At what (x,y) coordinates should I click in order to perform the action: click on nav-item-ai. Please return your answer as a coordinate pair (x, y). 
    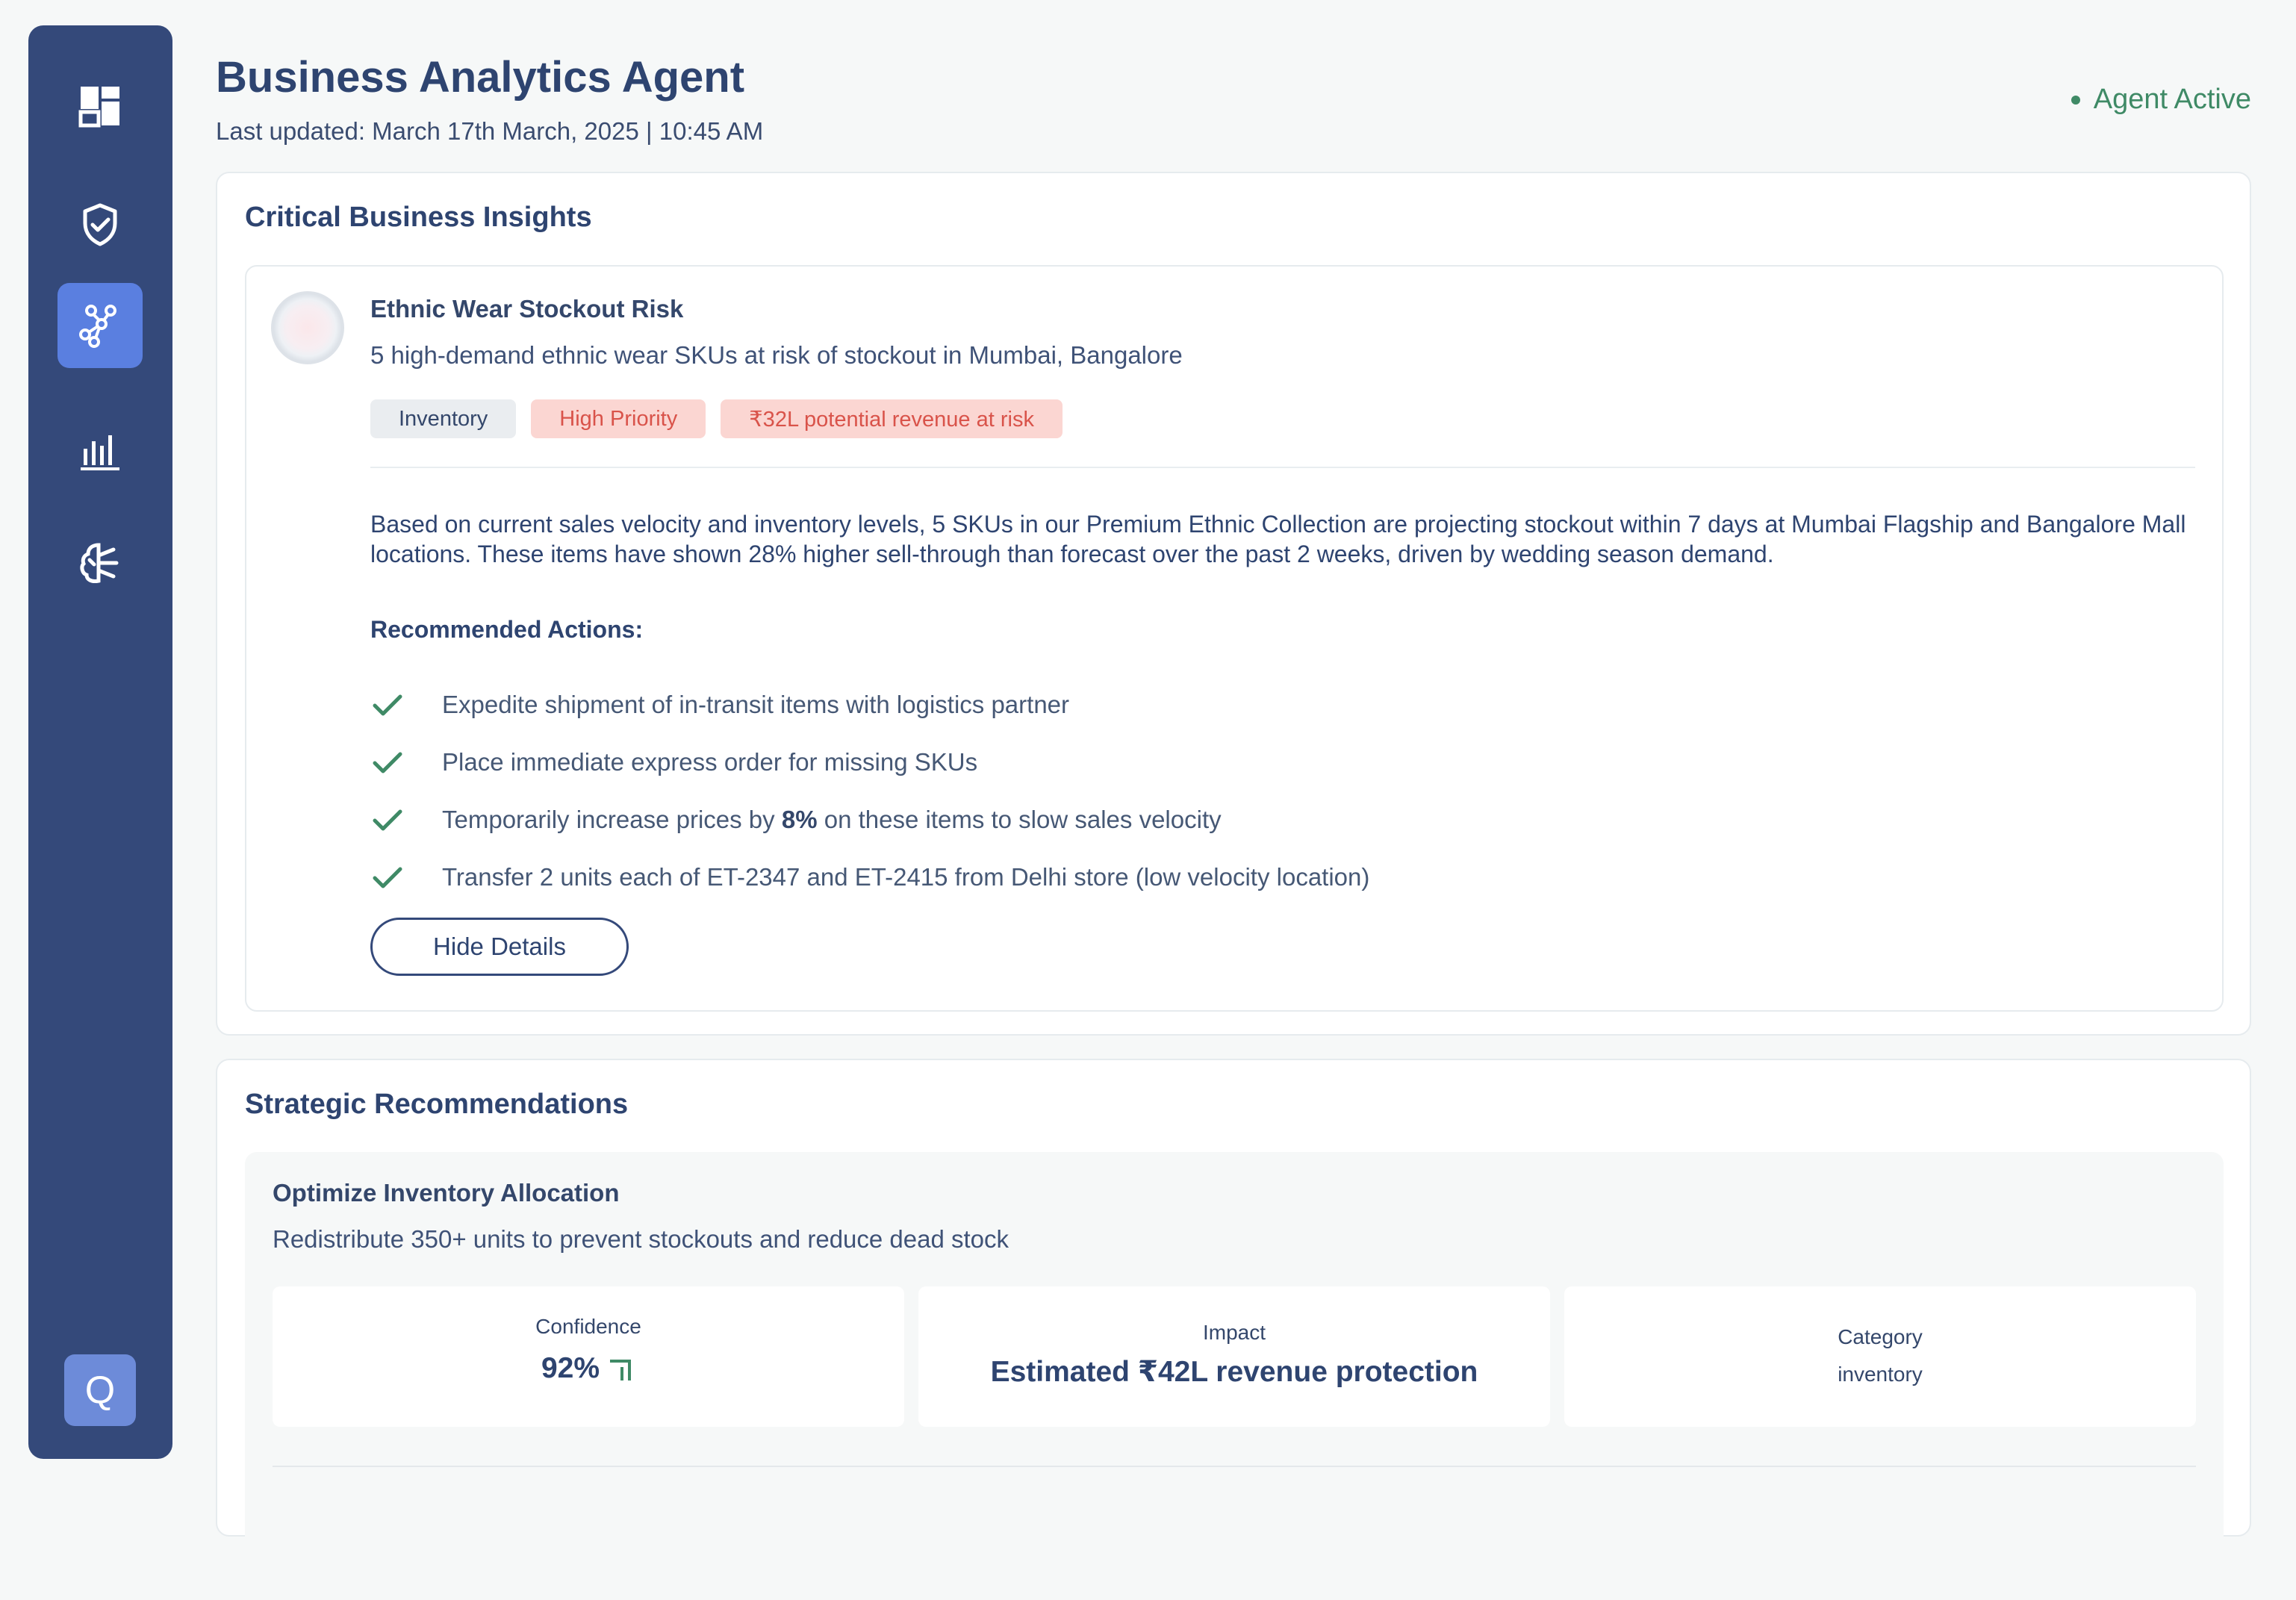
    Looking at the image, I should click on (100, 563).